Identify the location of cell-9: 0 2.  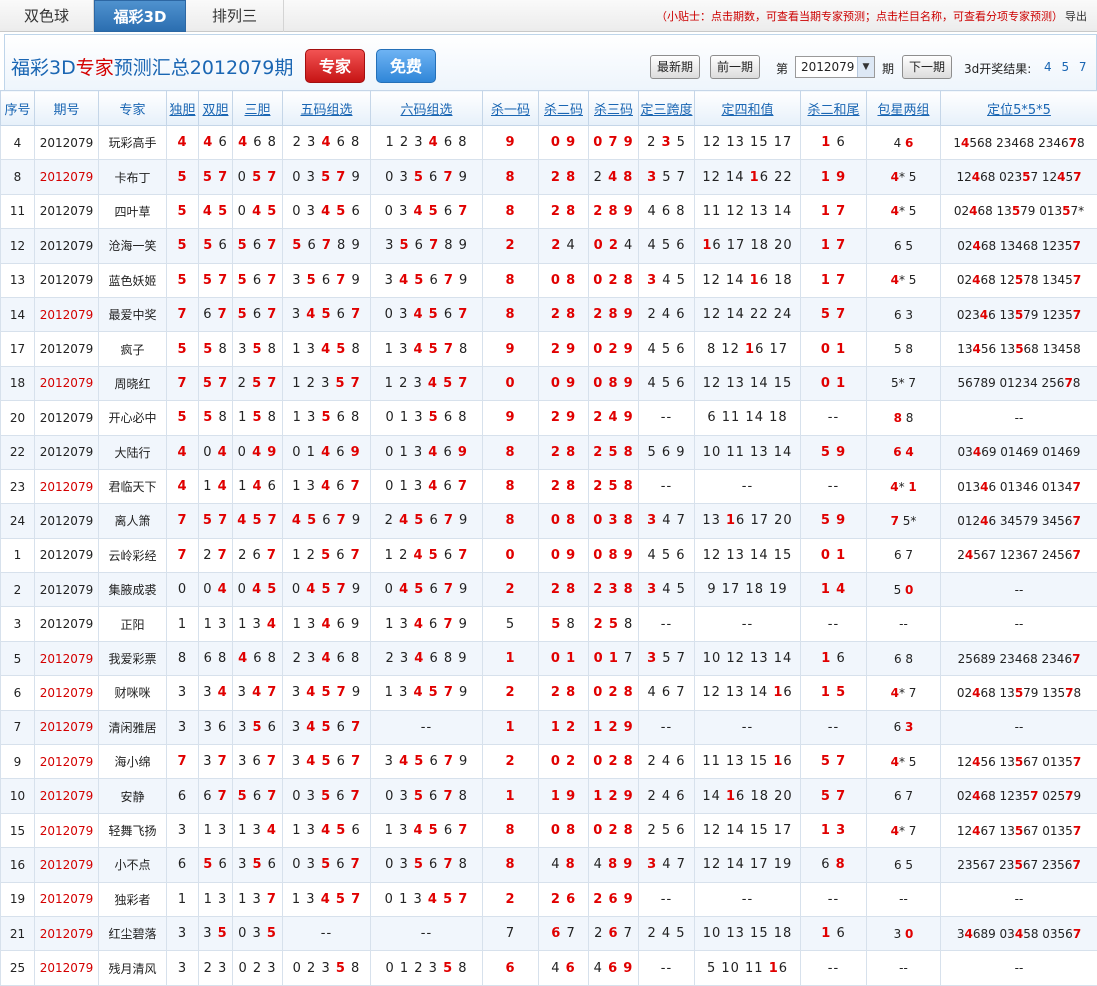
(563, 762).